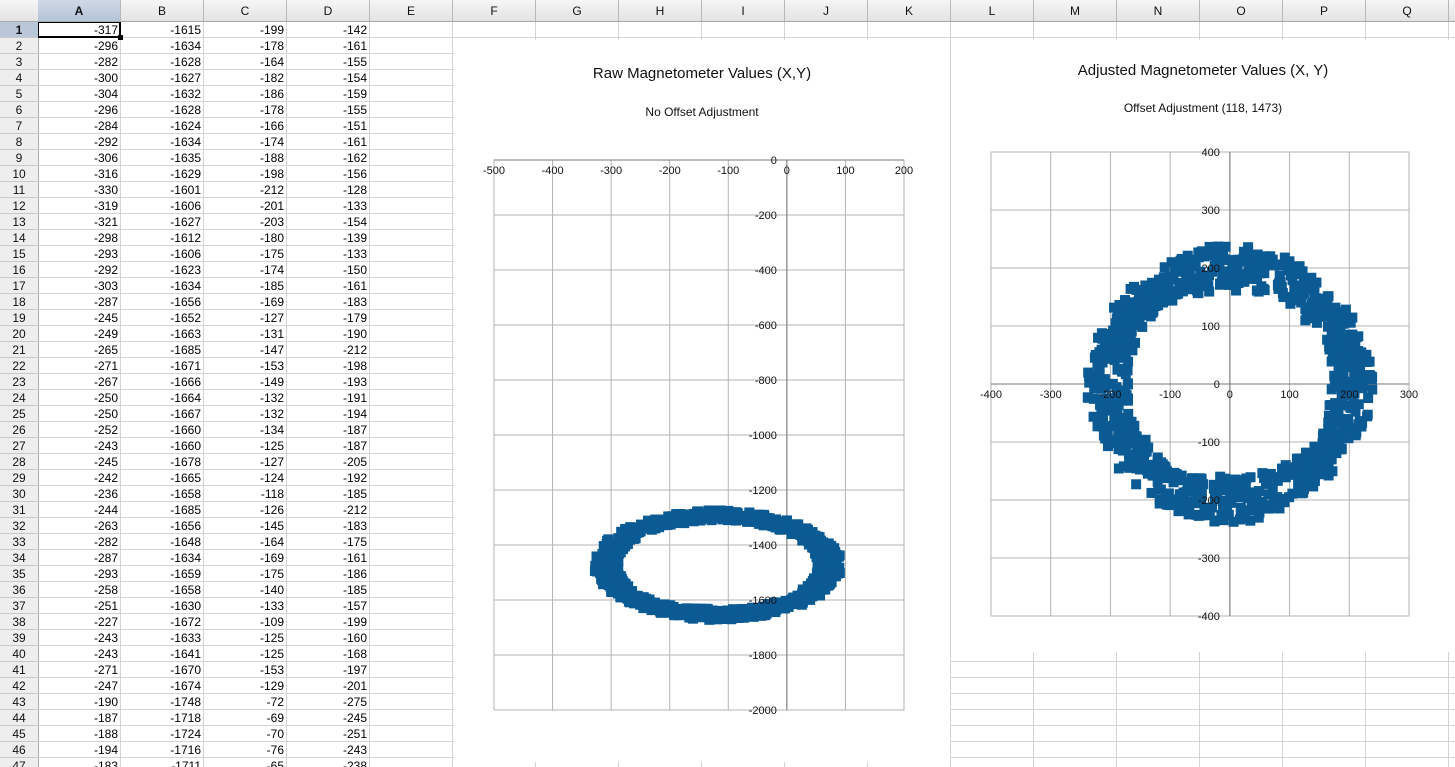  What do you see at coordinates (19, 30) in the screenshot?
I see `row-header: 1` at bounding box center [19, 30].